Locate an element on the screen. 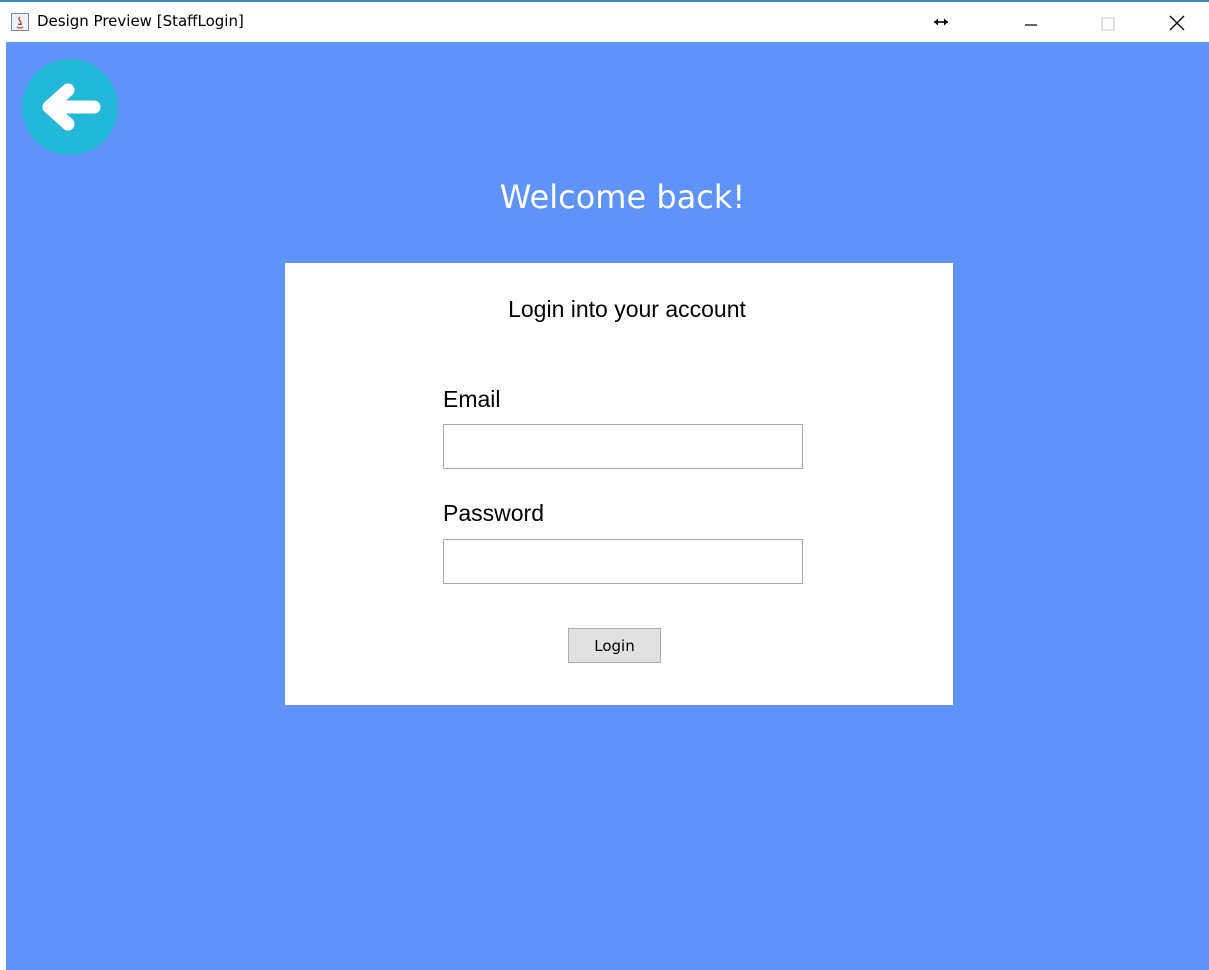 This screenshot has width=1209, height=970. arrow-left-icon is located at coordinates (71, 107).